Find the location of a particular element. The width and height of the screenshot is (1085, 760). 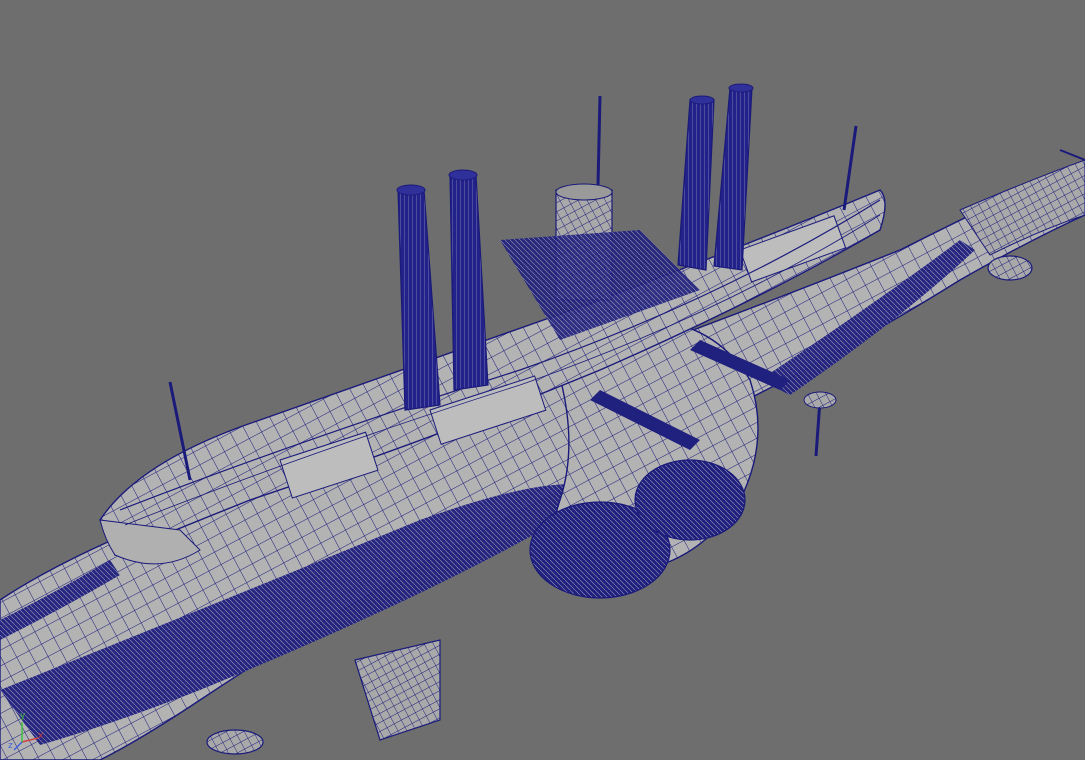

axis-z-label: z is located at coordinates (10, 746).